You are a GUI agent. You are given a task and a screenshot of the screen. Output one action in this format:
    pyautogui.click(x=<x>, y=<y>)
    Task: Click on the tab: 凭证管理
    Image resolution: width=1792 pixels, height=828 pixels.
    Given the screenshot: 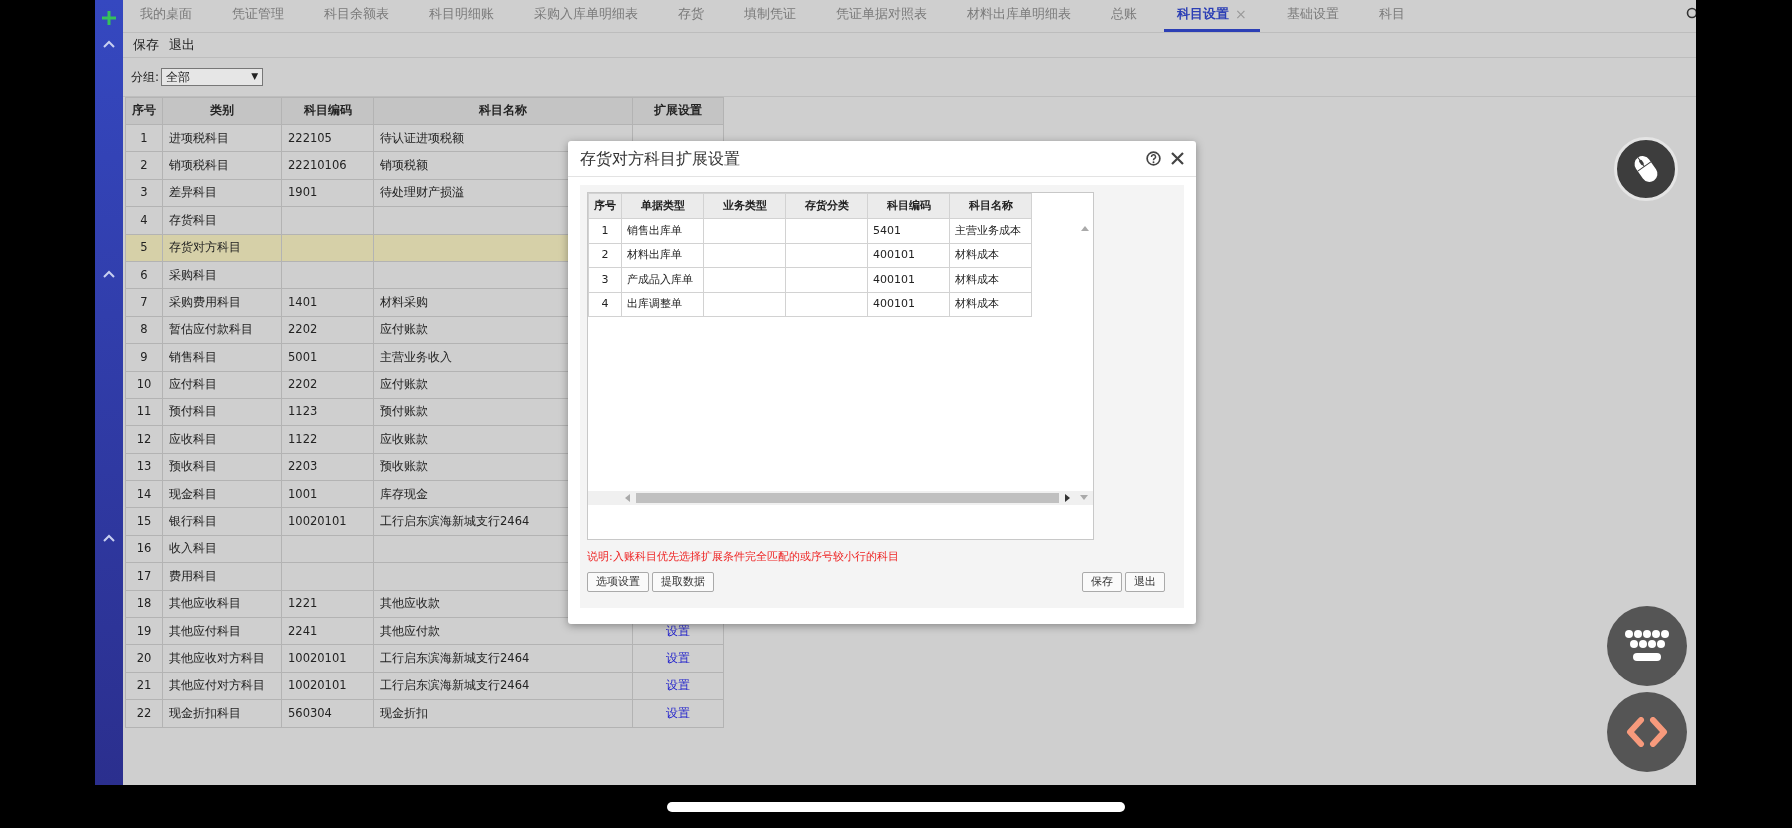 What is the action you would take?
    pyautogui.click(x=258, y=16)
    